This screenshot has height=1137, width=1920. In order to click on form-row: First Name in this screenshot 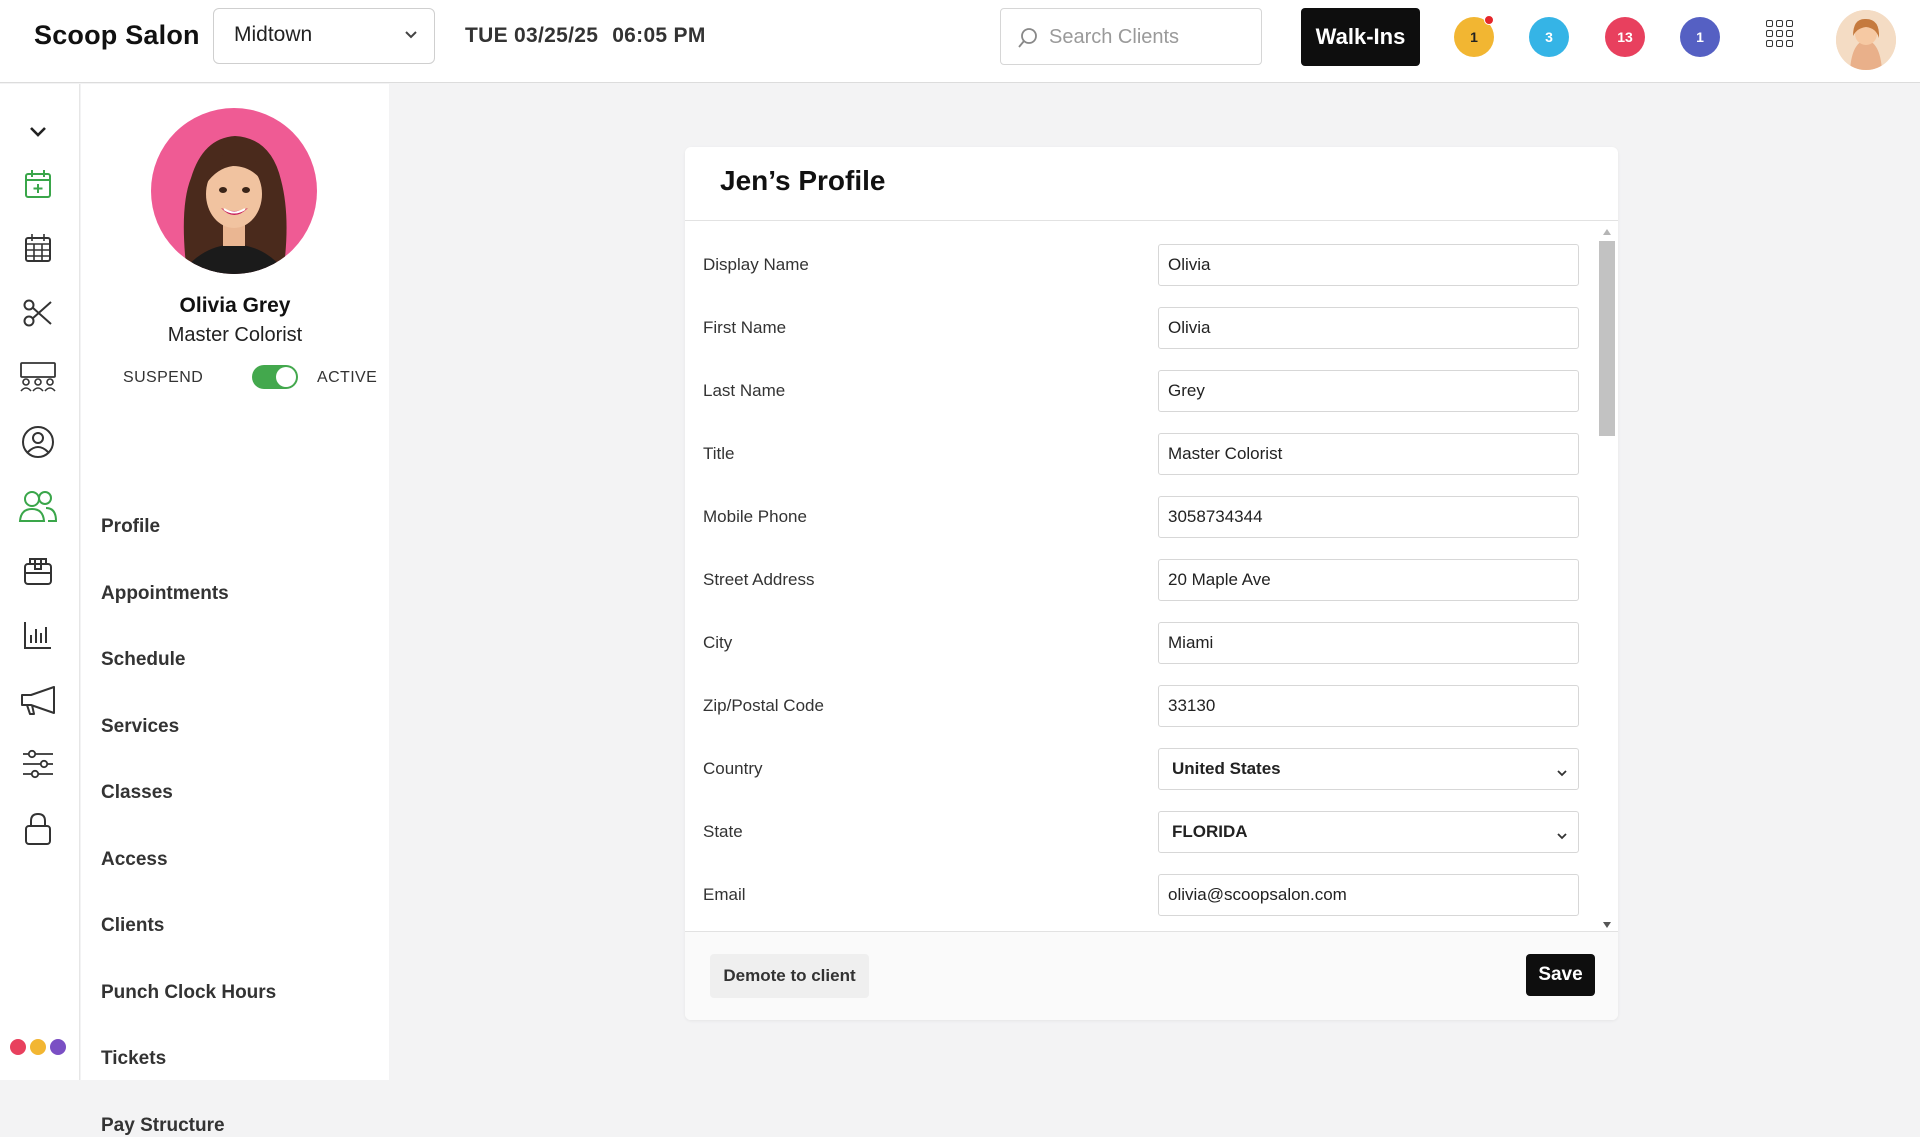, I will do `click(1135, 328)`.